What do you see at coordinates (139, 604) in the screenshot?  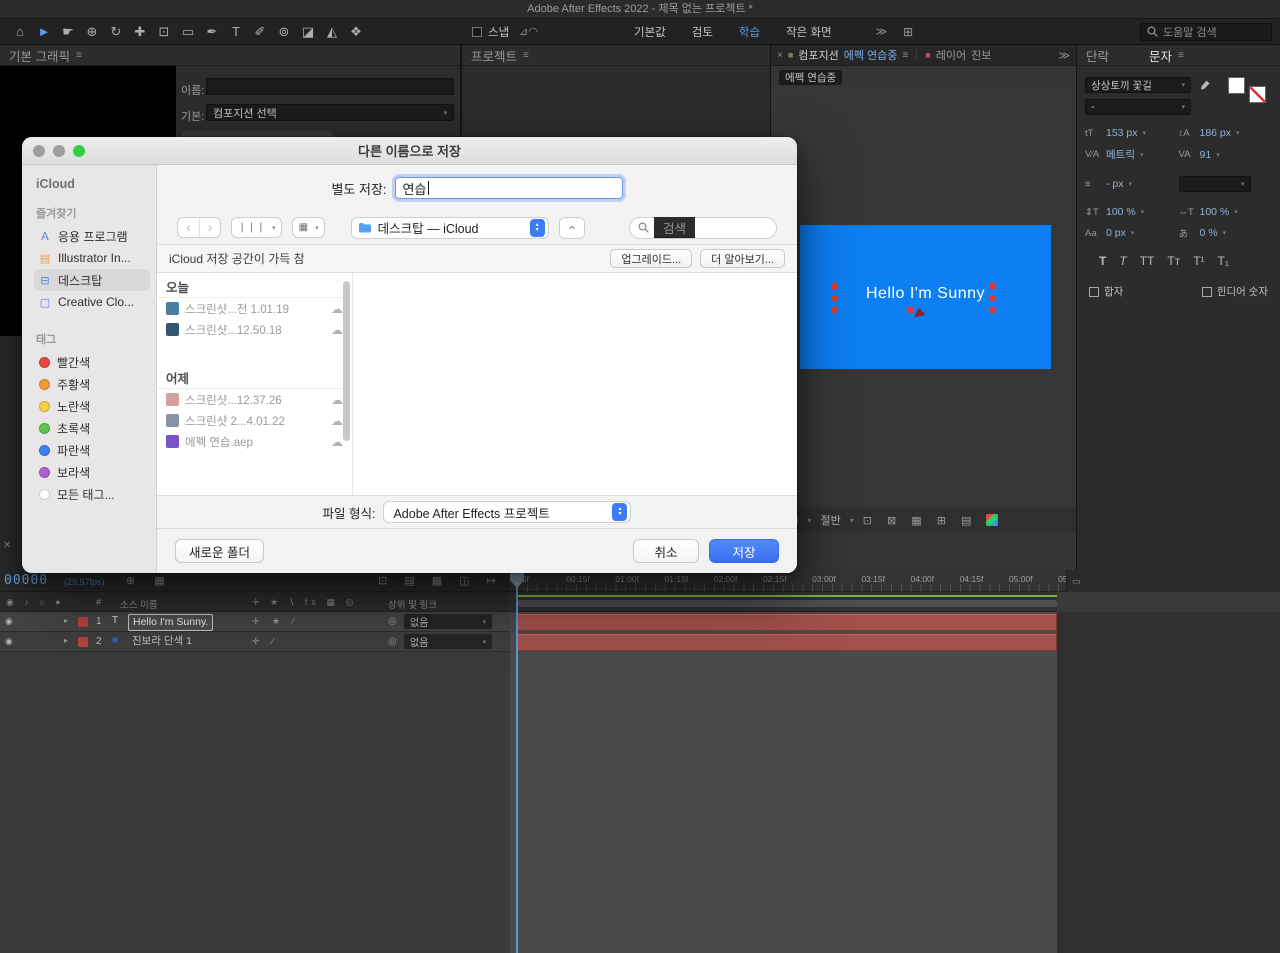 I see `source-name-column: 소스 이름` at bounding box center [139, 604].